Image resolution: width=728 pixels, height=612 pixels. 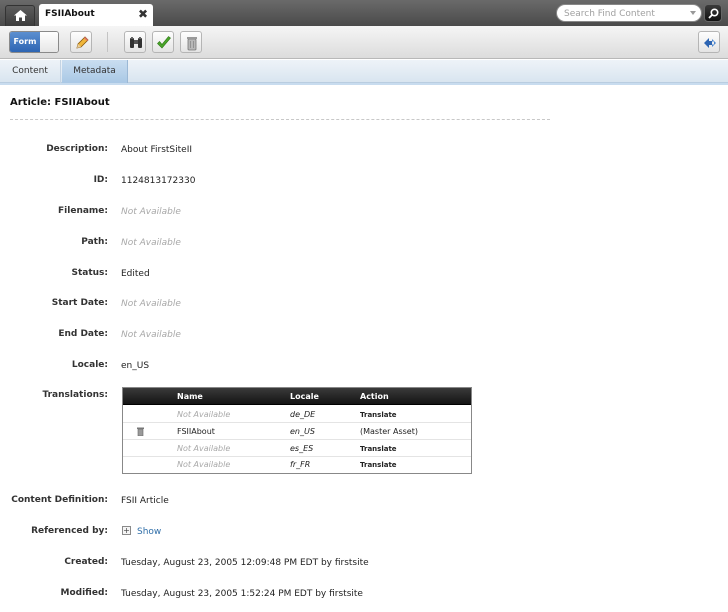 I want to click on edit-button, so click(x=81, y=42).